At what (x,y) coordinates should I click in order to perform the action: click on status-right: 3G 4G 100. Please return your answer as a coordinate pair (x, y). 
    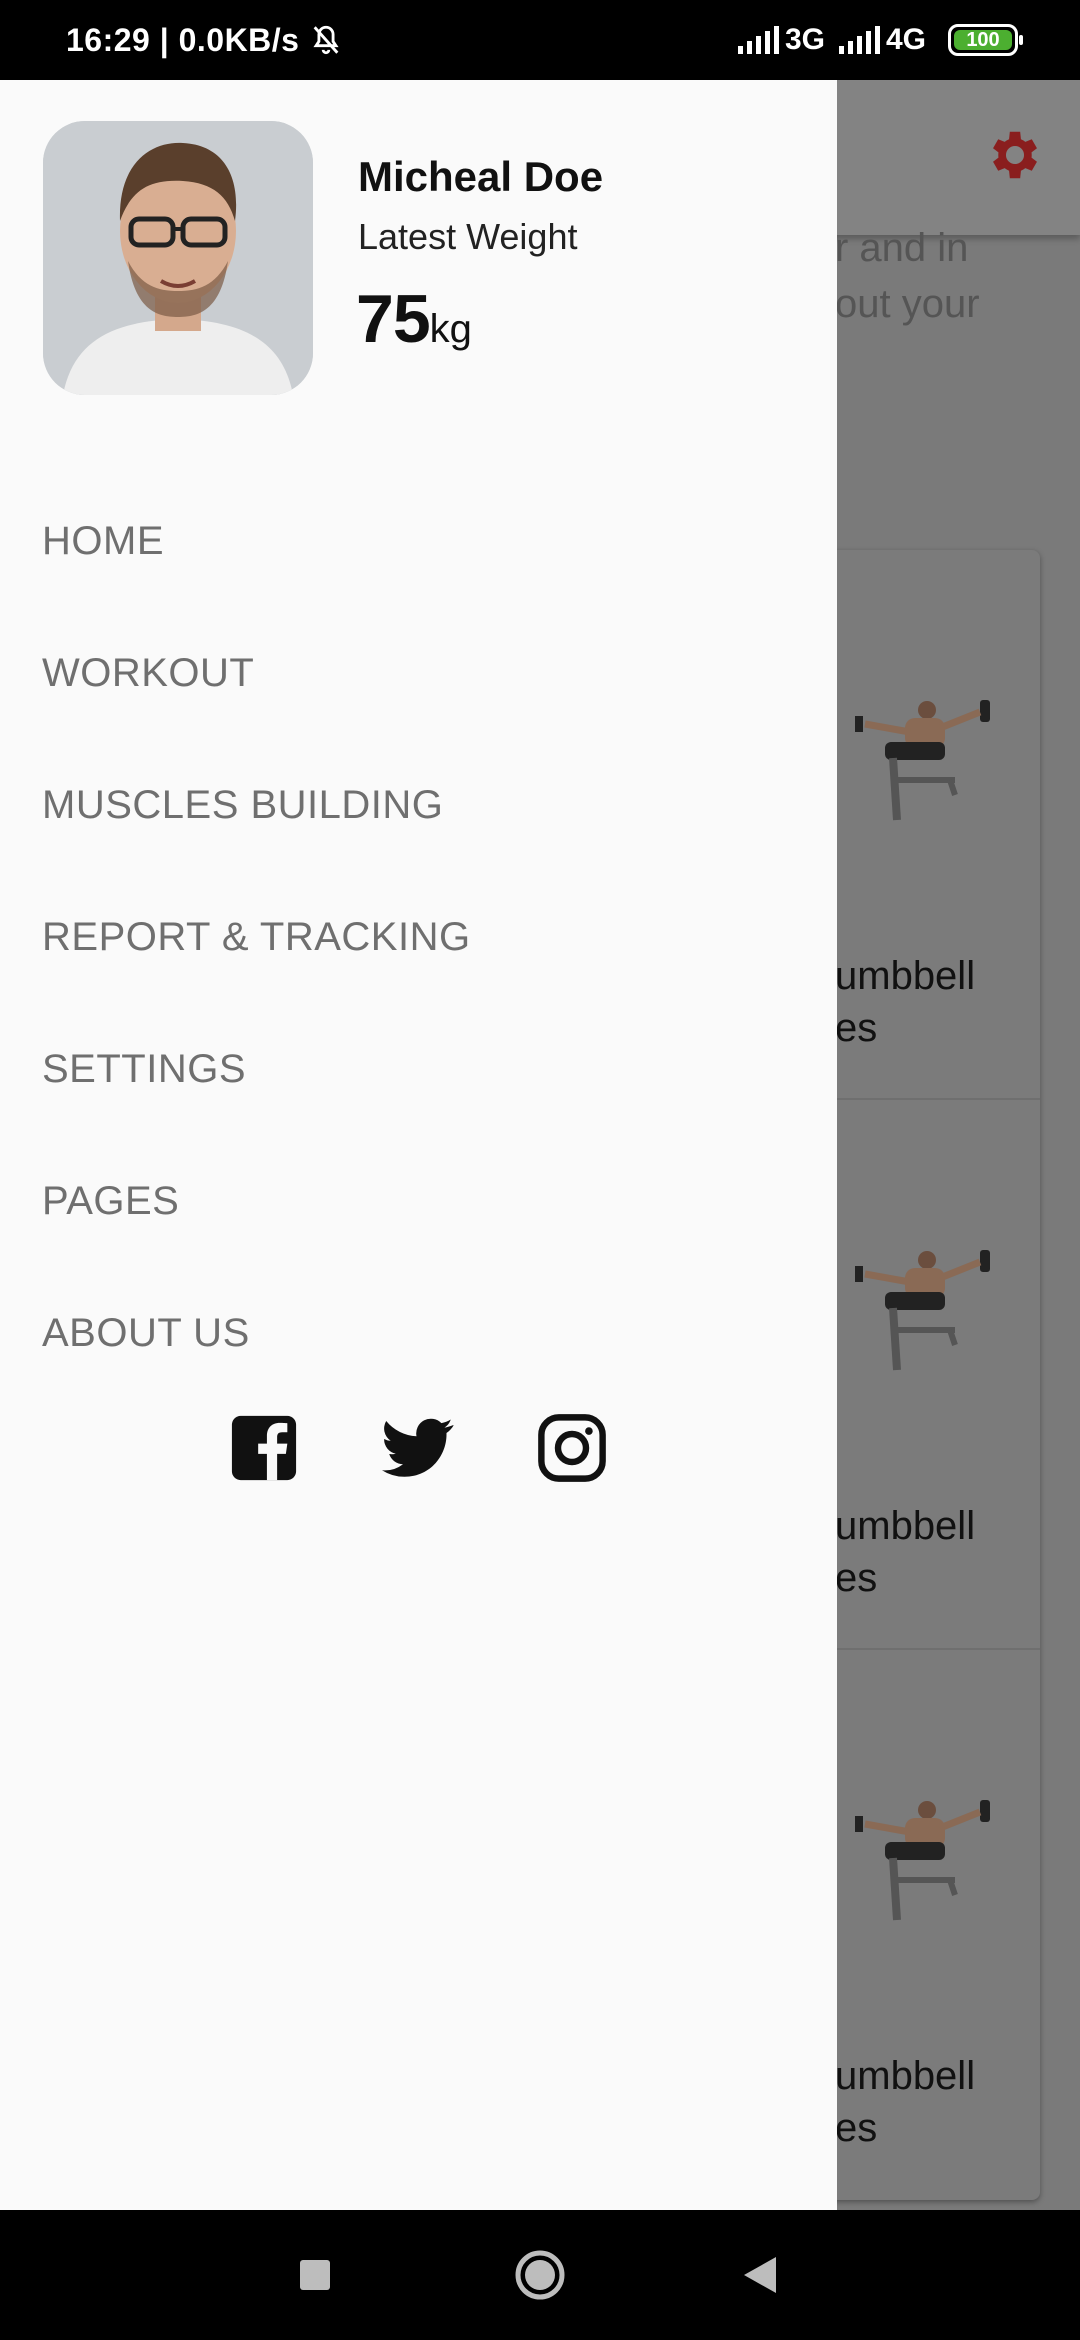
    Looking at the image, I should click on (880, 40).